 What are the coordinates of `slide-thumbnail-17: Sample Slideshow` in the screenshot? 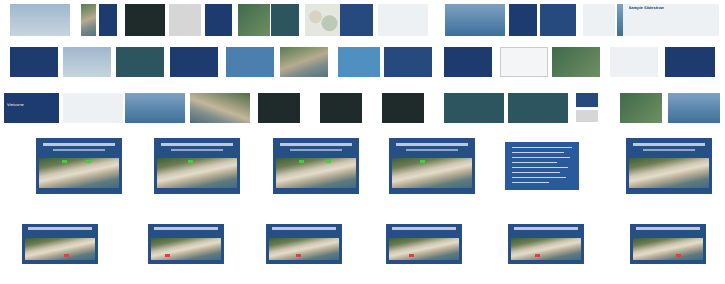 It's located at (671, 20).